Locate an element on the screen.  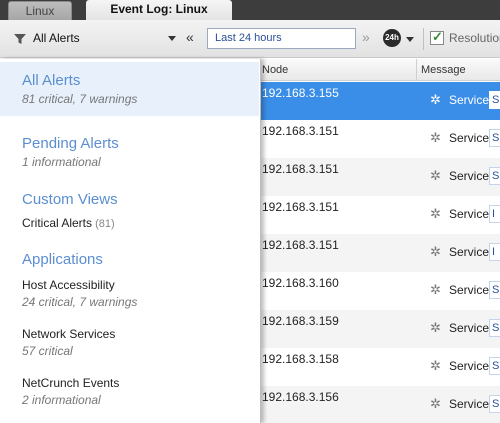
column-divider is located at coordinates (416, 70).